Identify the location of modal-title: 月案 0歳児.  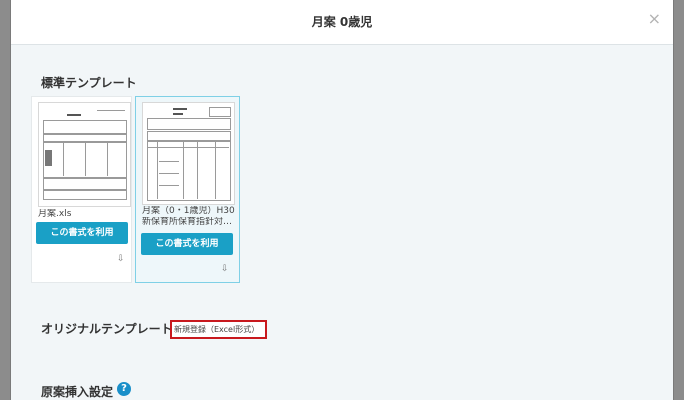
(342, 22).